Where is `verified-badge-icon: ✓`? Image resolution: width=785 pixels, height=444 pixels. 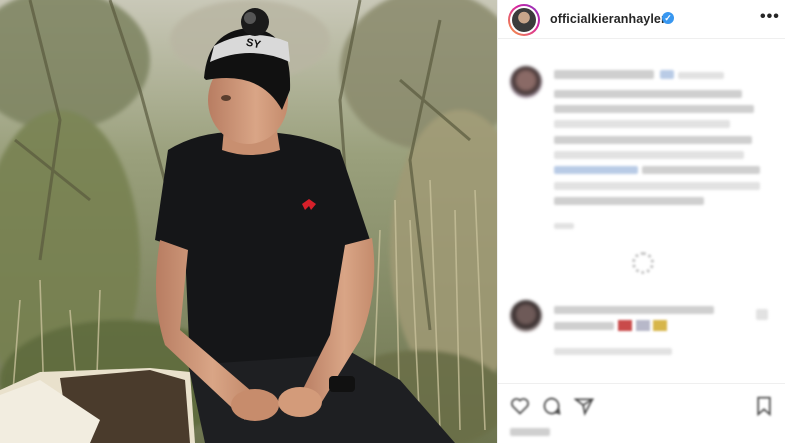
verified-badge-icon: ✓ is located at coordinates (668, 18).